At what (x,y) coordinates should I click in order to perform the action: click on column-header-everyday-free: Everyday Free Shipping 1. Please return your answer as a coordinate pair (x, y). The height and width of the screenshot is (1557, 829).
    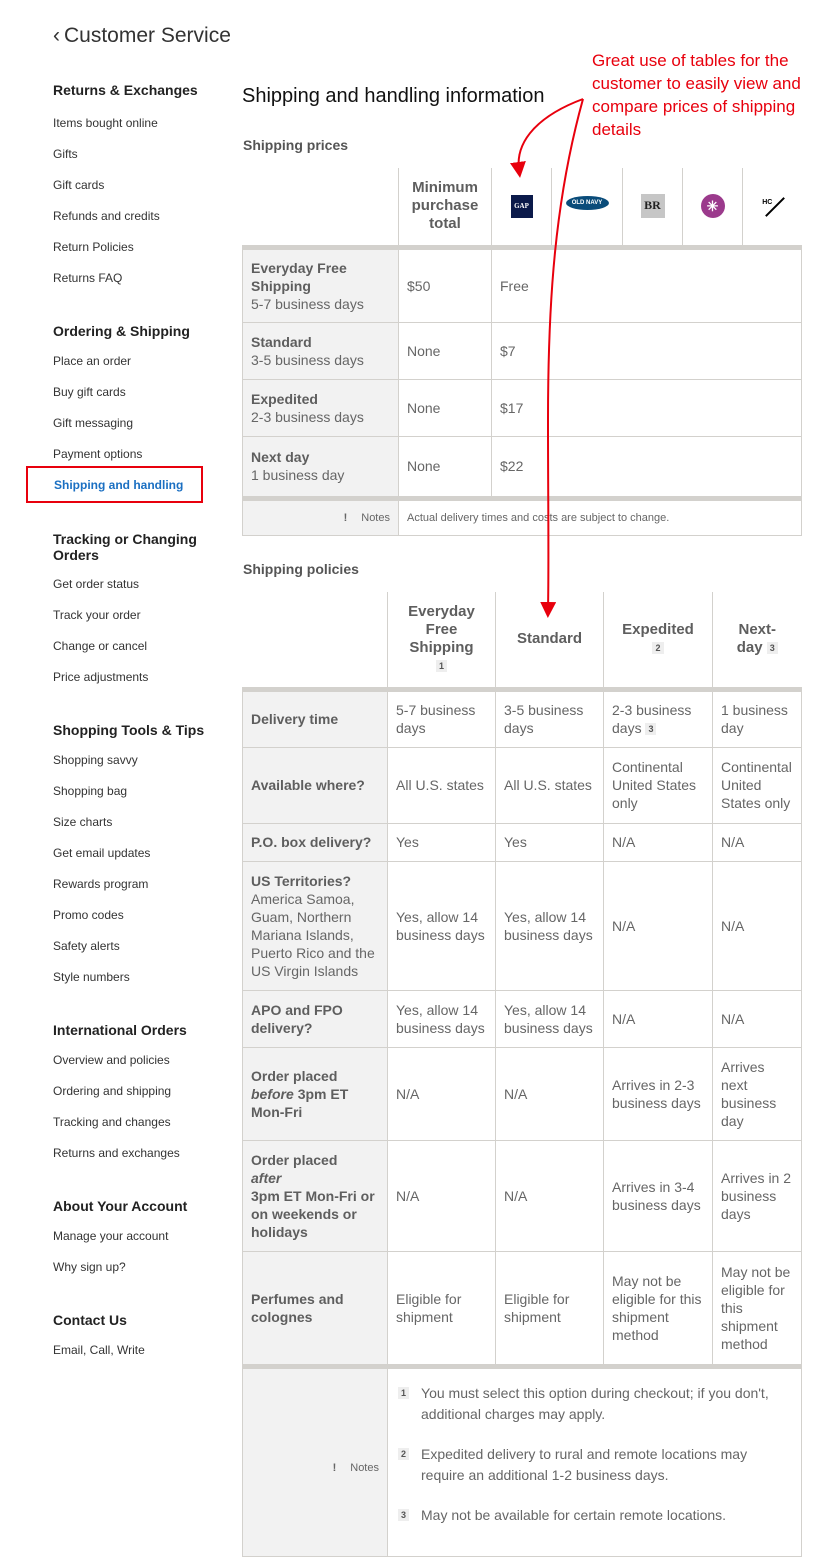
    Looking at the image, I should click on (441, 642).